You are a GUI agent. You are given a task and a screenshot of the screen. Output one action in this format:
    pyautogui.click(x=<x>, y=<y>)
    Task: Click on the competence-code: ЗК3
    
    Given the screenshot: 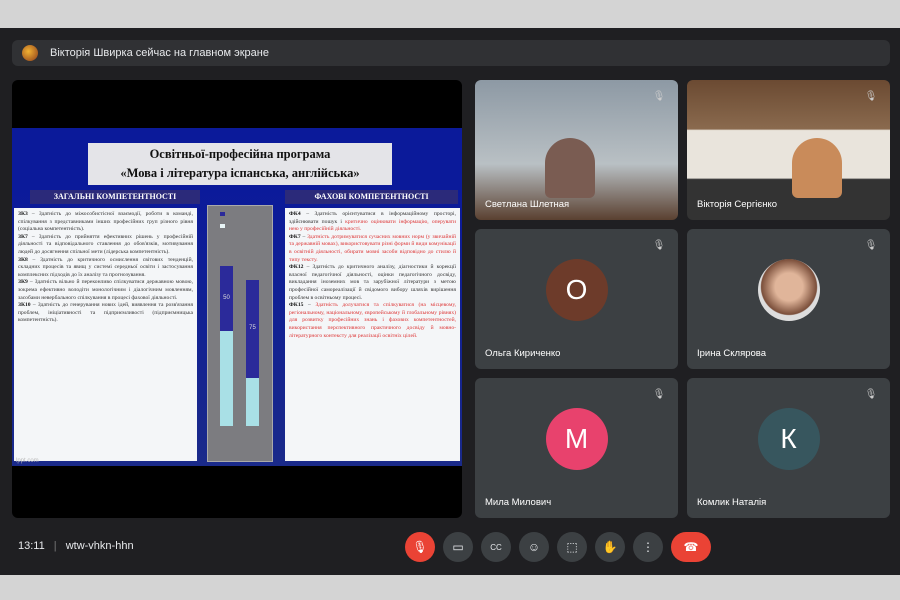 What is the action you would take?
    pyautogui.click(x=23, y=214)
    